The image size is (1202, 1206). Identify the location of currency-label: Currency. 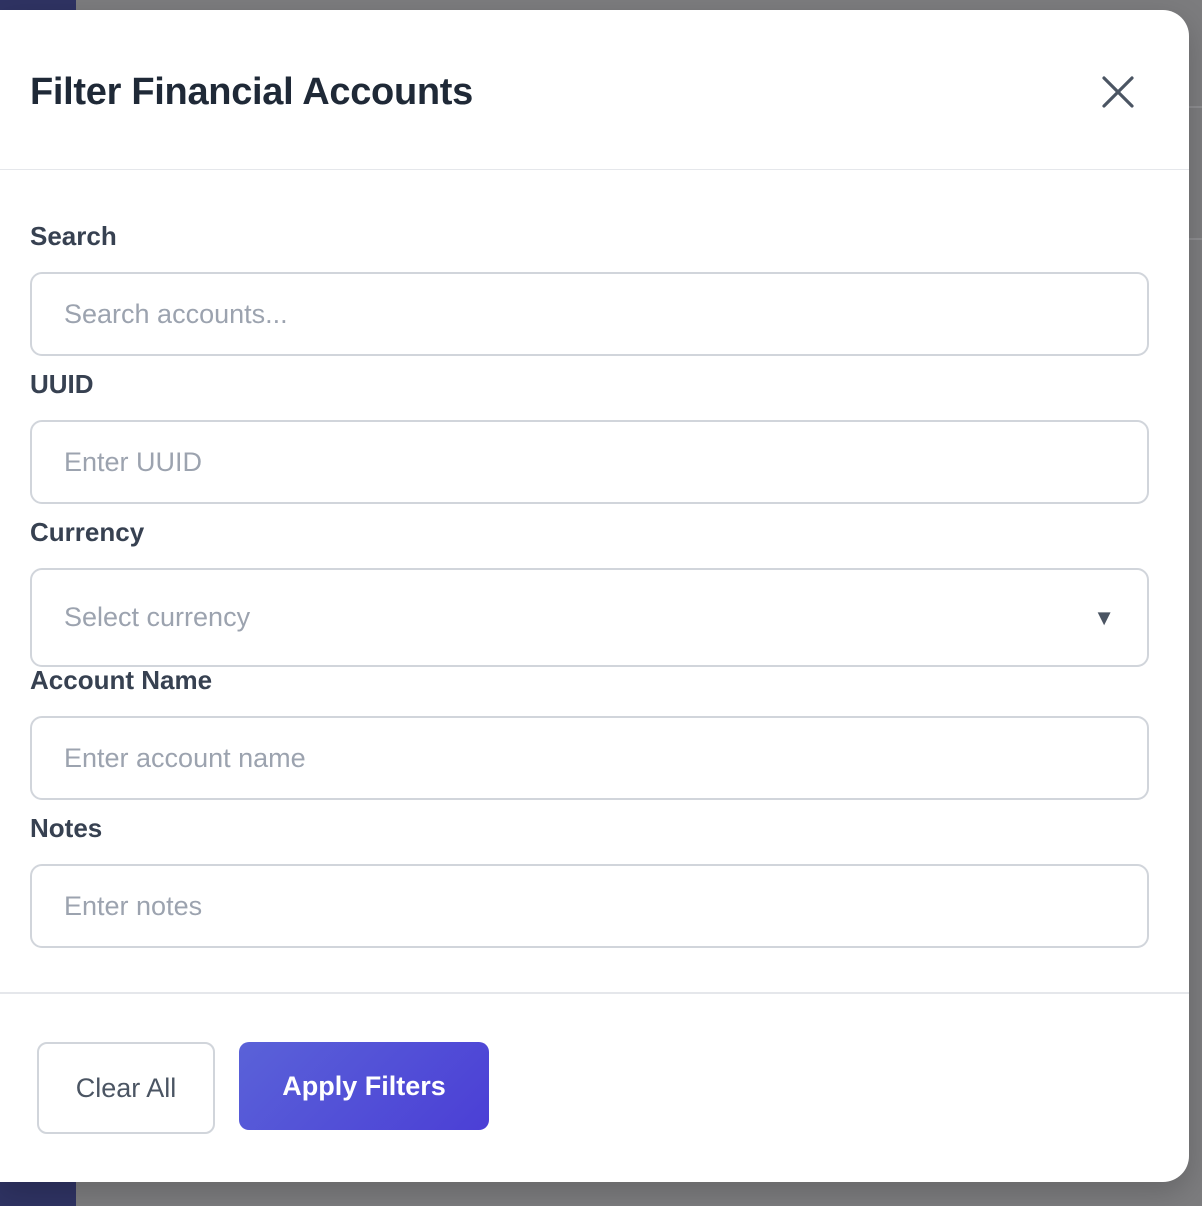
(87, 532).